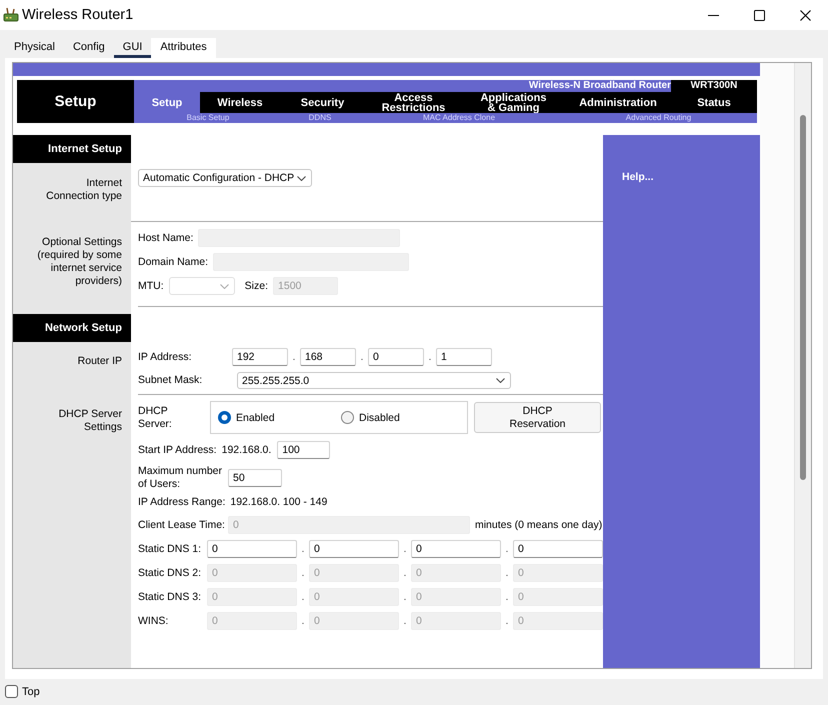  What do you see at coordinates (183, 48) in the screenshot?
I see `tab: Attributes` at bounding box center [183, 48].